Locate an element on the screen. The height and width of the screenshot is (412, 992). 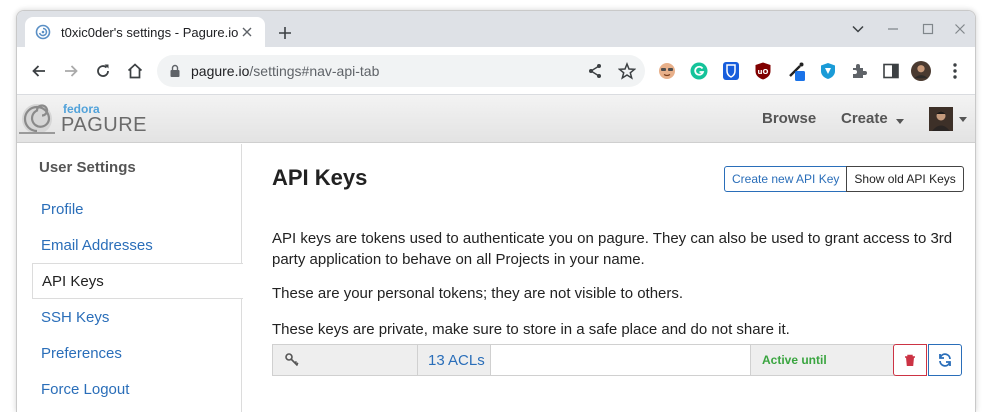
pagure-favicon-icon is located at coordinates (43, 32).